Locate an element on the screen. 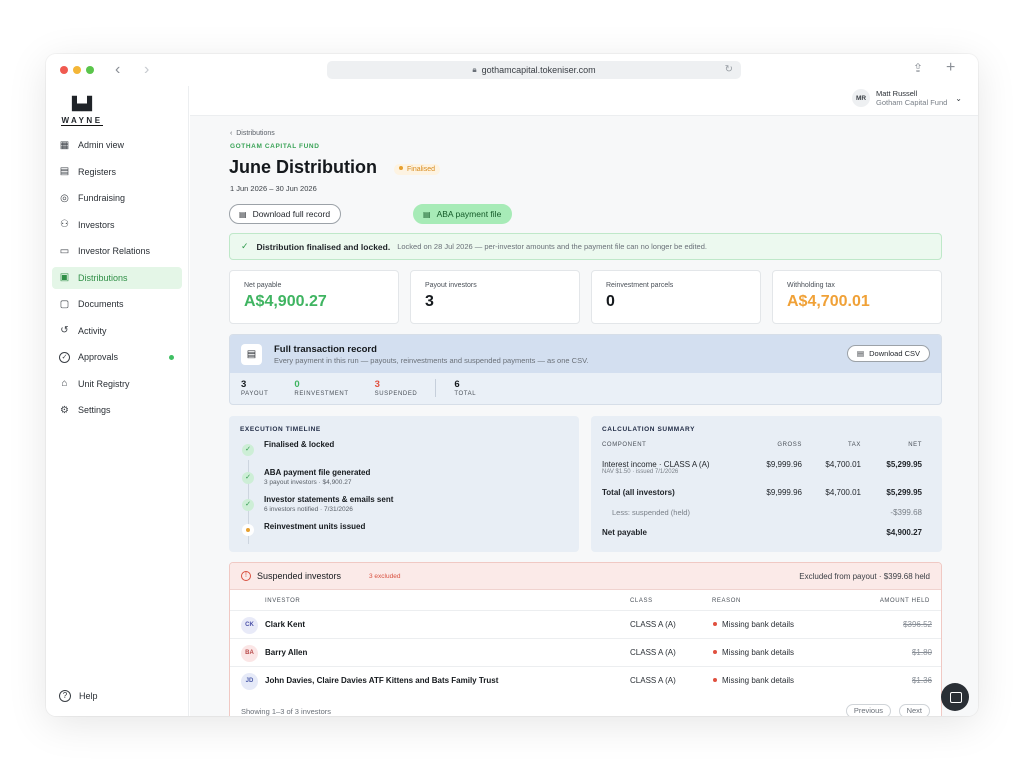 The width and height of the screenshot is (1024, 768). count-total: 6 TOTAL is located at coordinates (455, 388).